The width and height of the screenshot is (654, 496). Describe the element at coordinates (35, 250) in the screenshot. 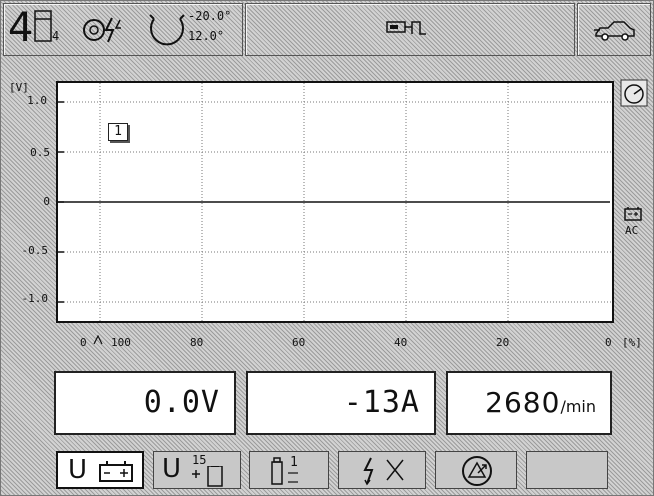

I see `y-tick-label: -0.5` at that location.